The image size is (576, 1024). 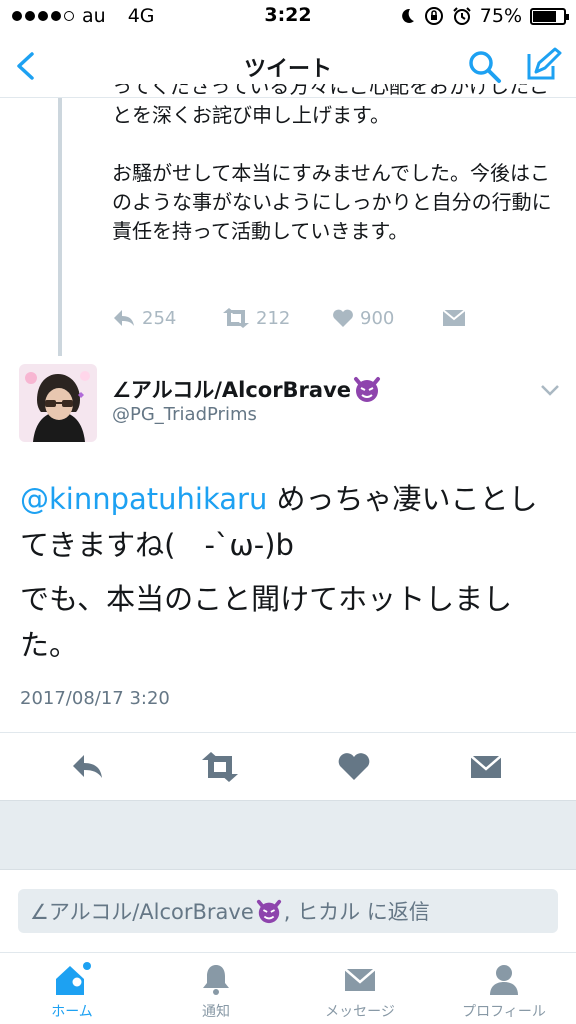 What do you see at coordinates (462, 16) in the screenshot?
I see `alarm-icon` at bounding box center [462, 16].